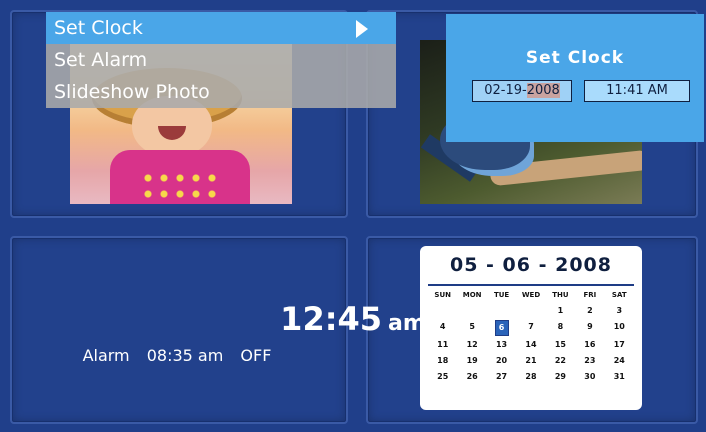  I want to click on calendar-day: 11, so click(442, 345).